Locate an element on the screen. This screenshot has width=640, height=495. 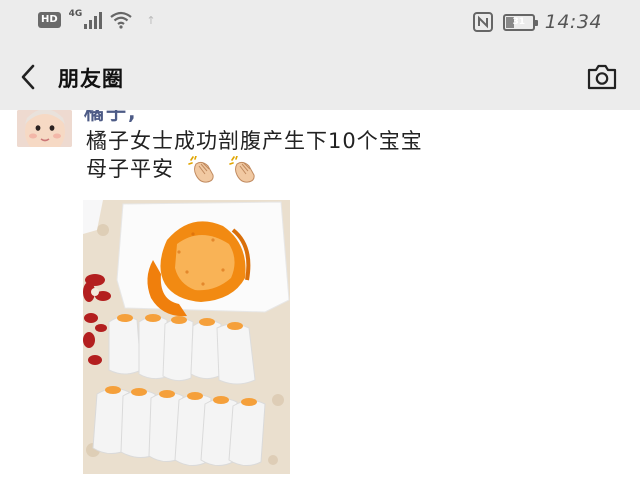
back-button is located at coordinates (29, 77).